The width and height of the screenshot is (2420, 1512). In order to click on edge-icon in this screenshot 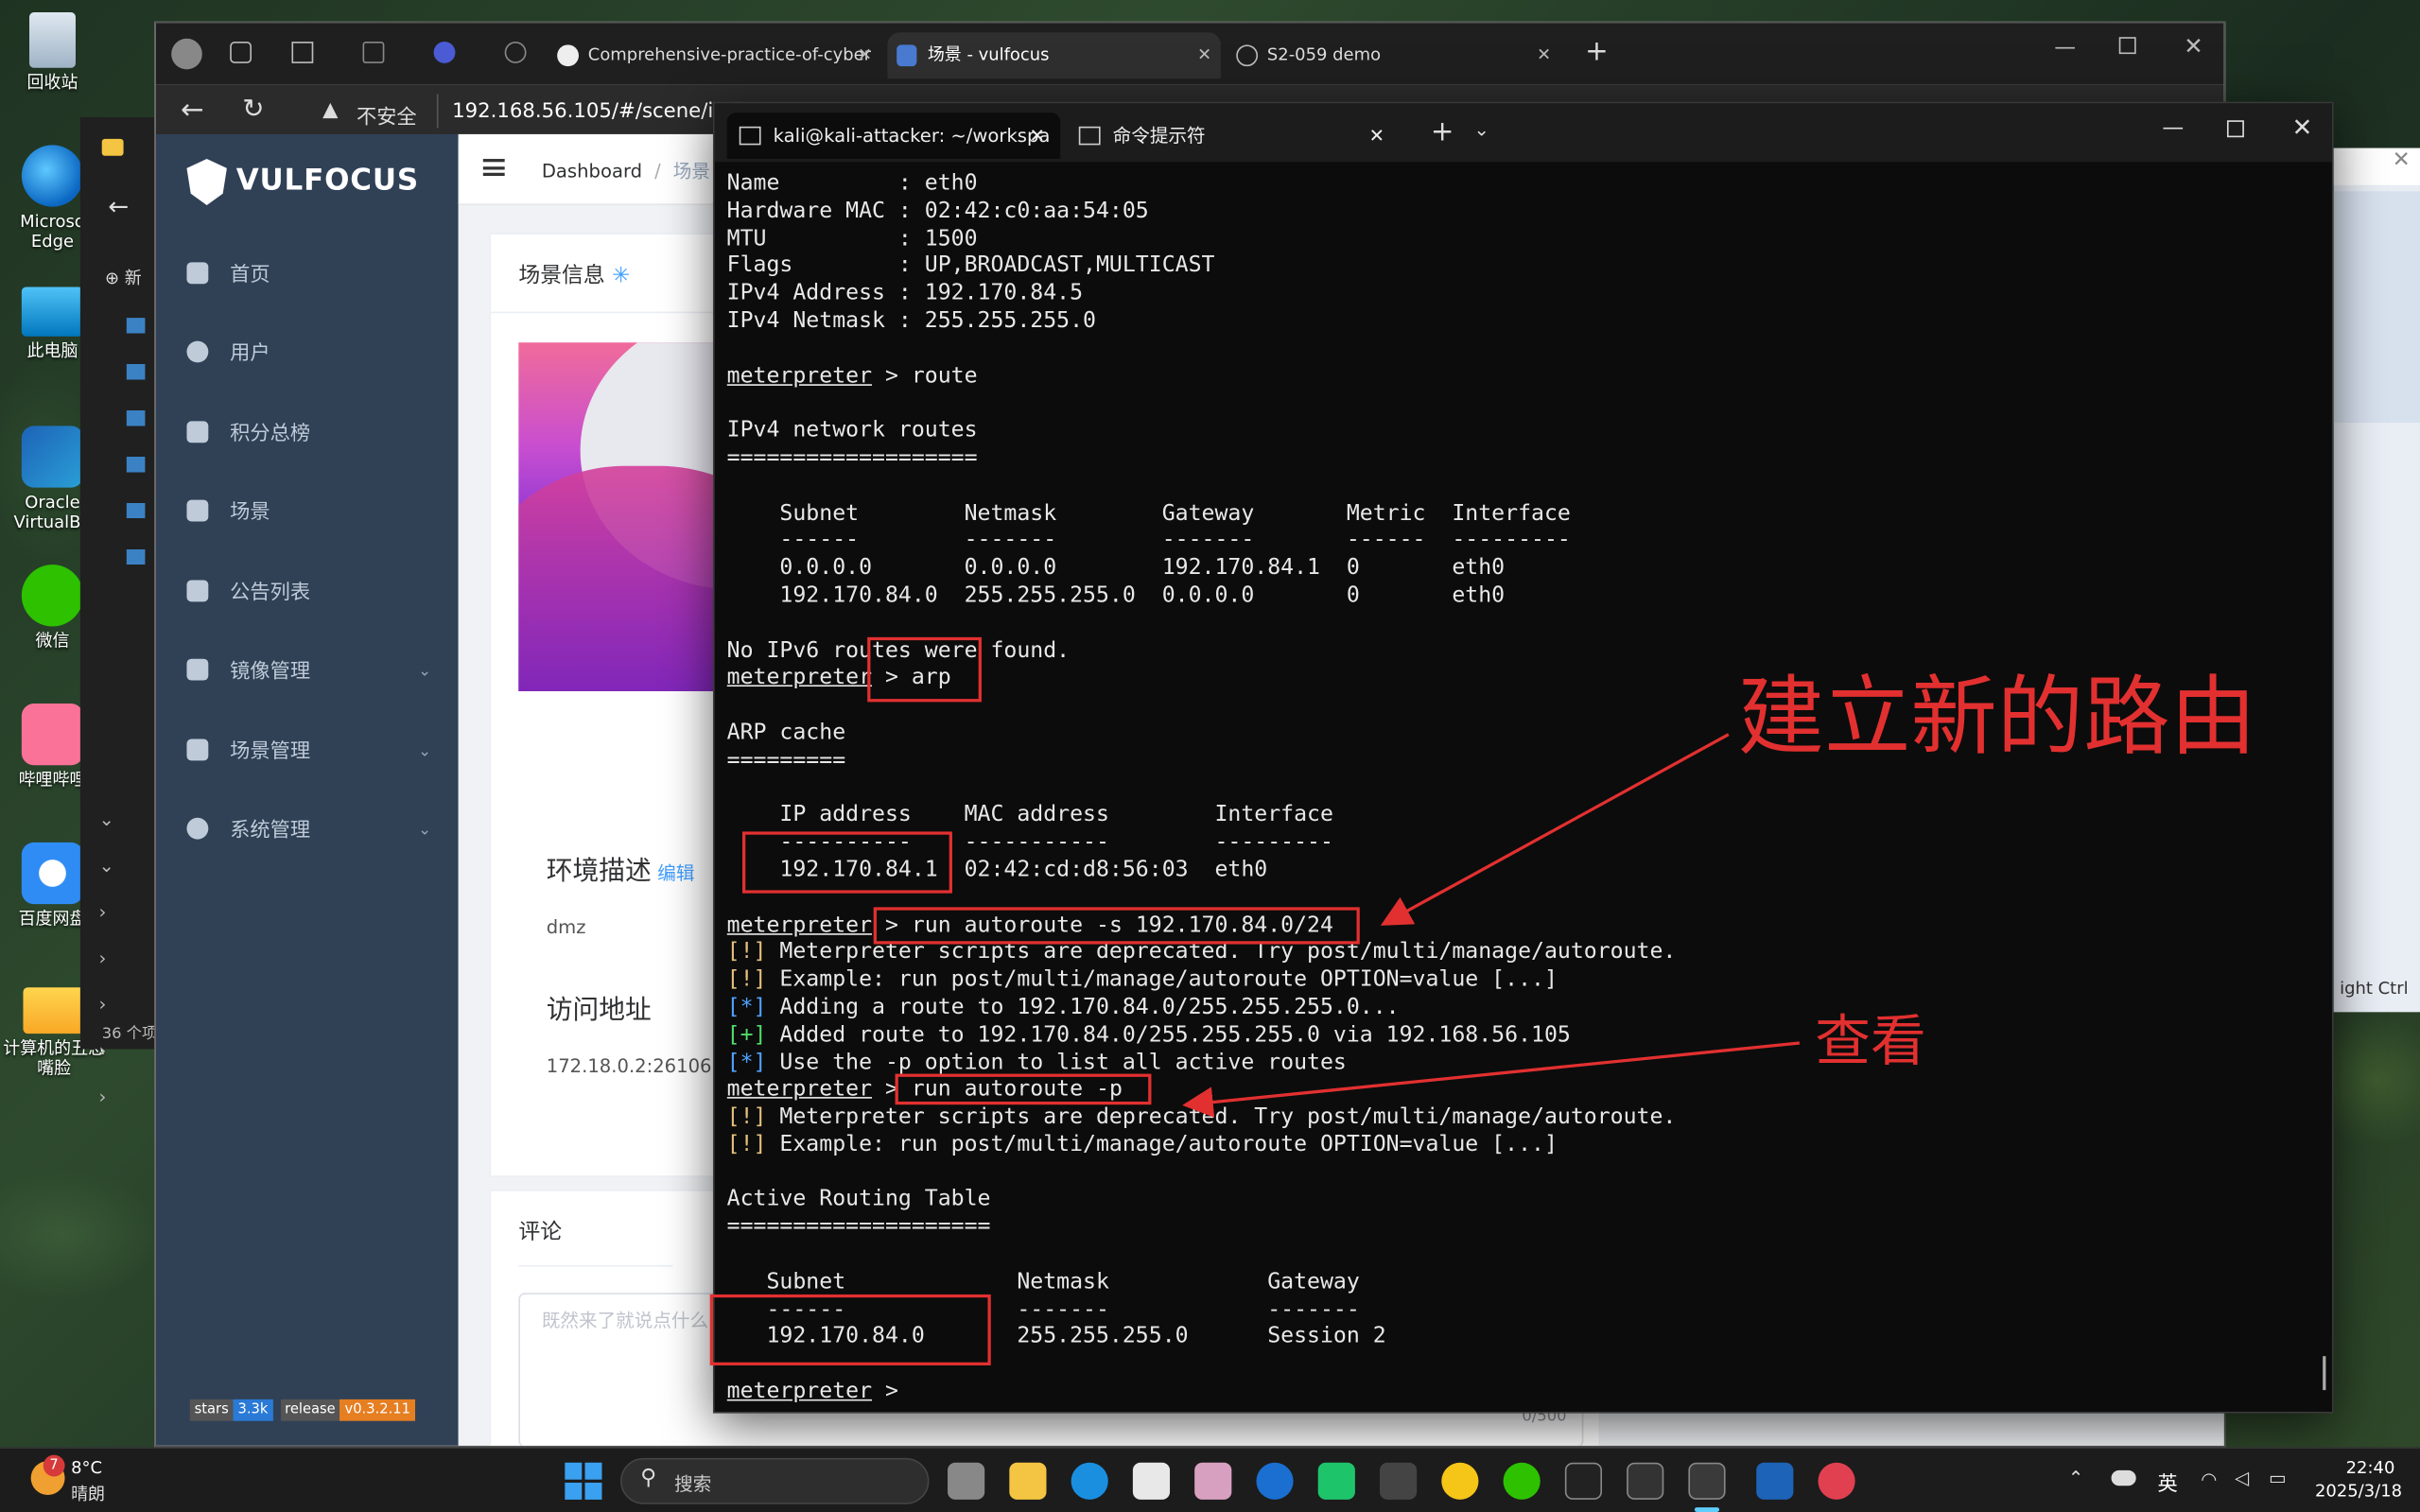, I will do `click(1089, 1481)`.